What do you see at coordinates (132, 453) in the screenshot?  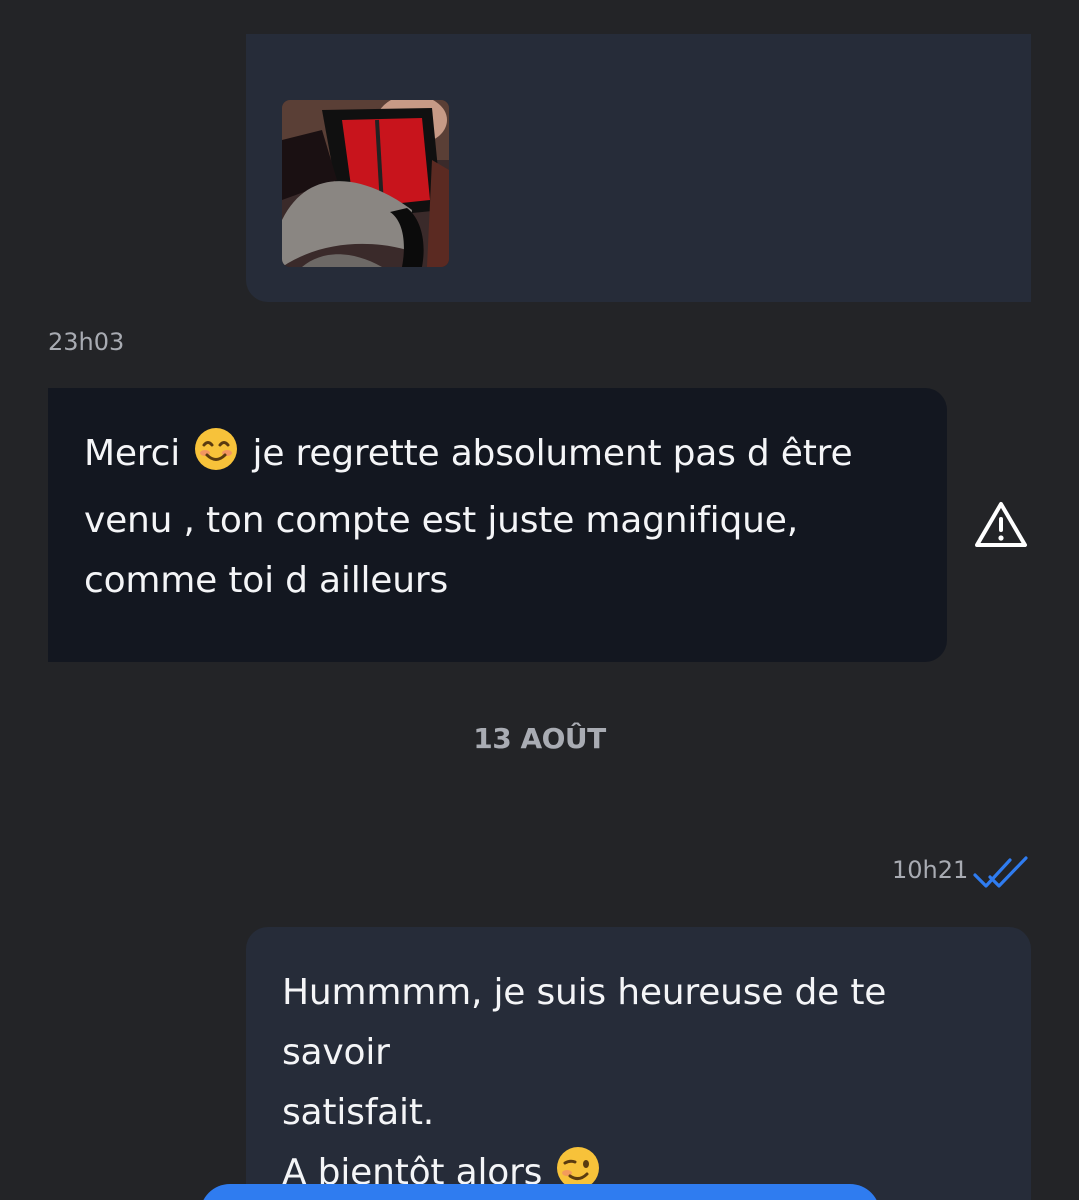 I see `message-text-part: Merci` at bounding box center [132, 453].